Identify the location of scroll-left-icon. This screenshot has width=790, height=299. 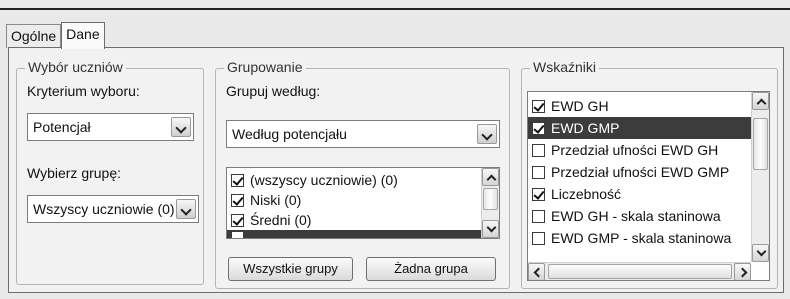
(536, 271).